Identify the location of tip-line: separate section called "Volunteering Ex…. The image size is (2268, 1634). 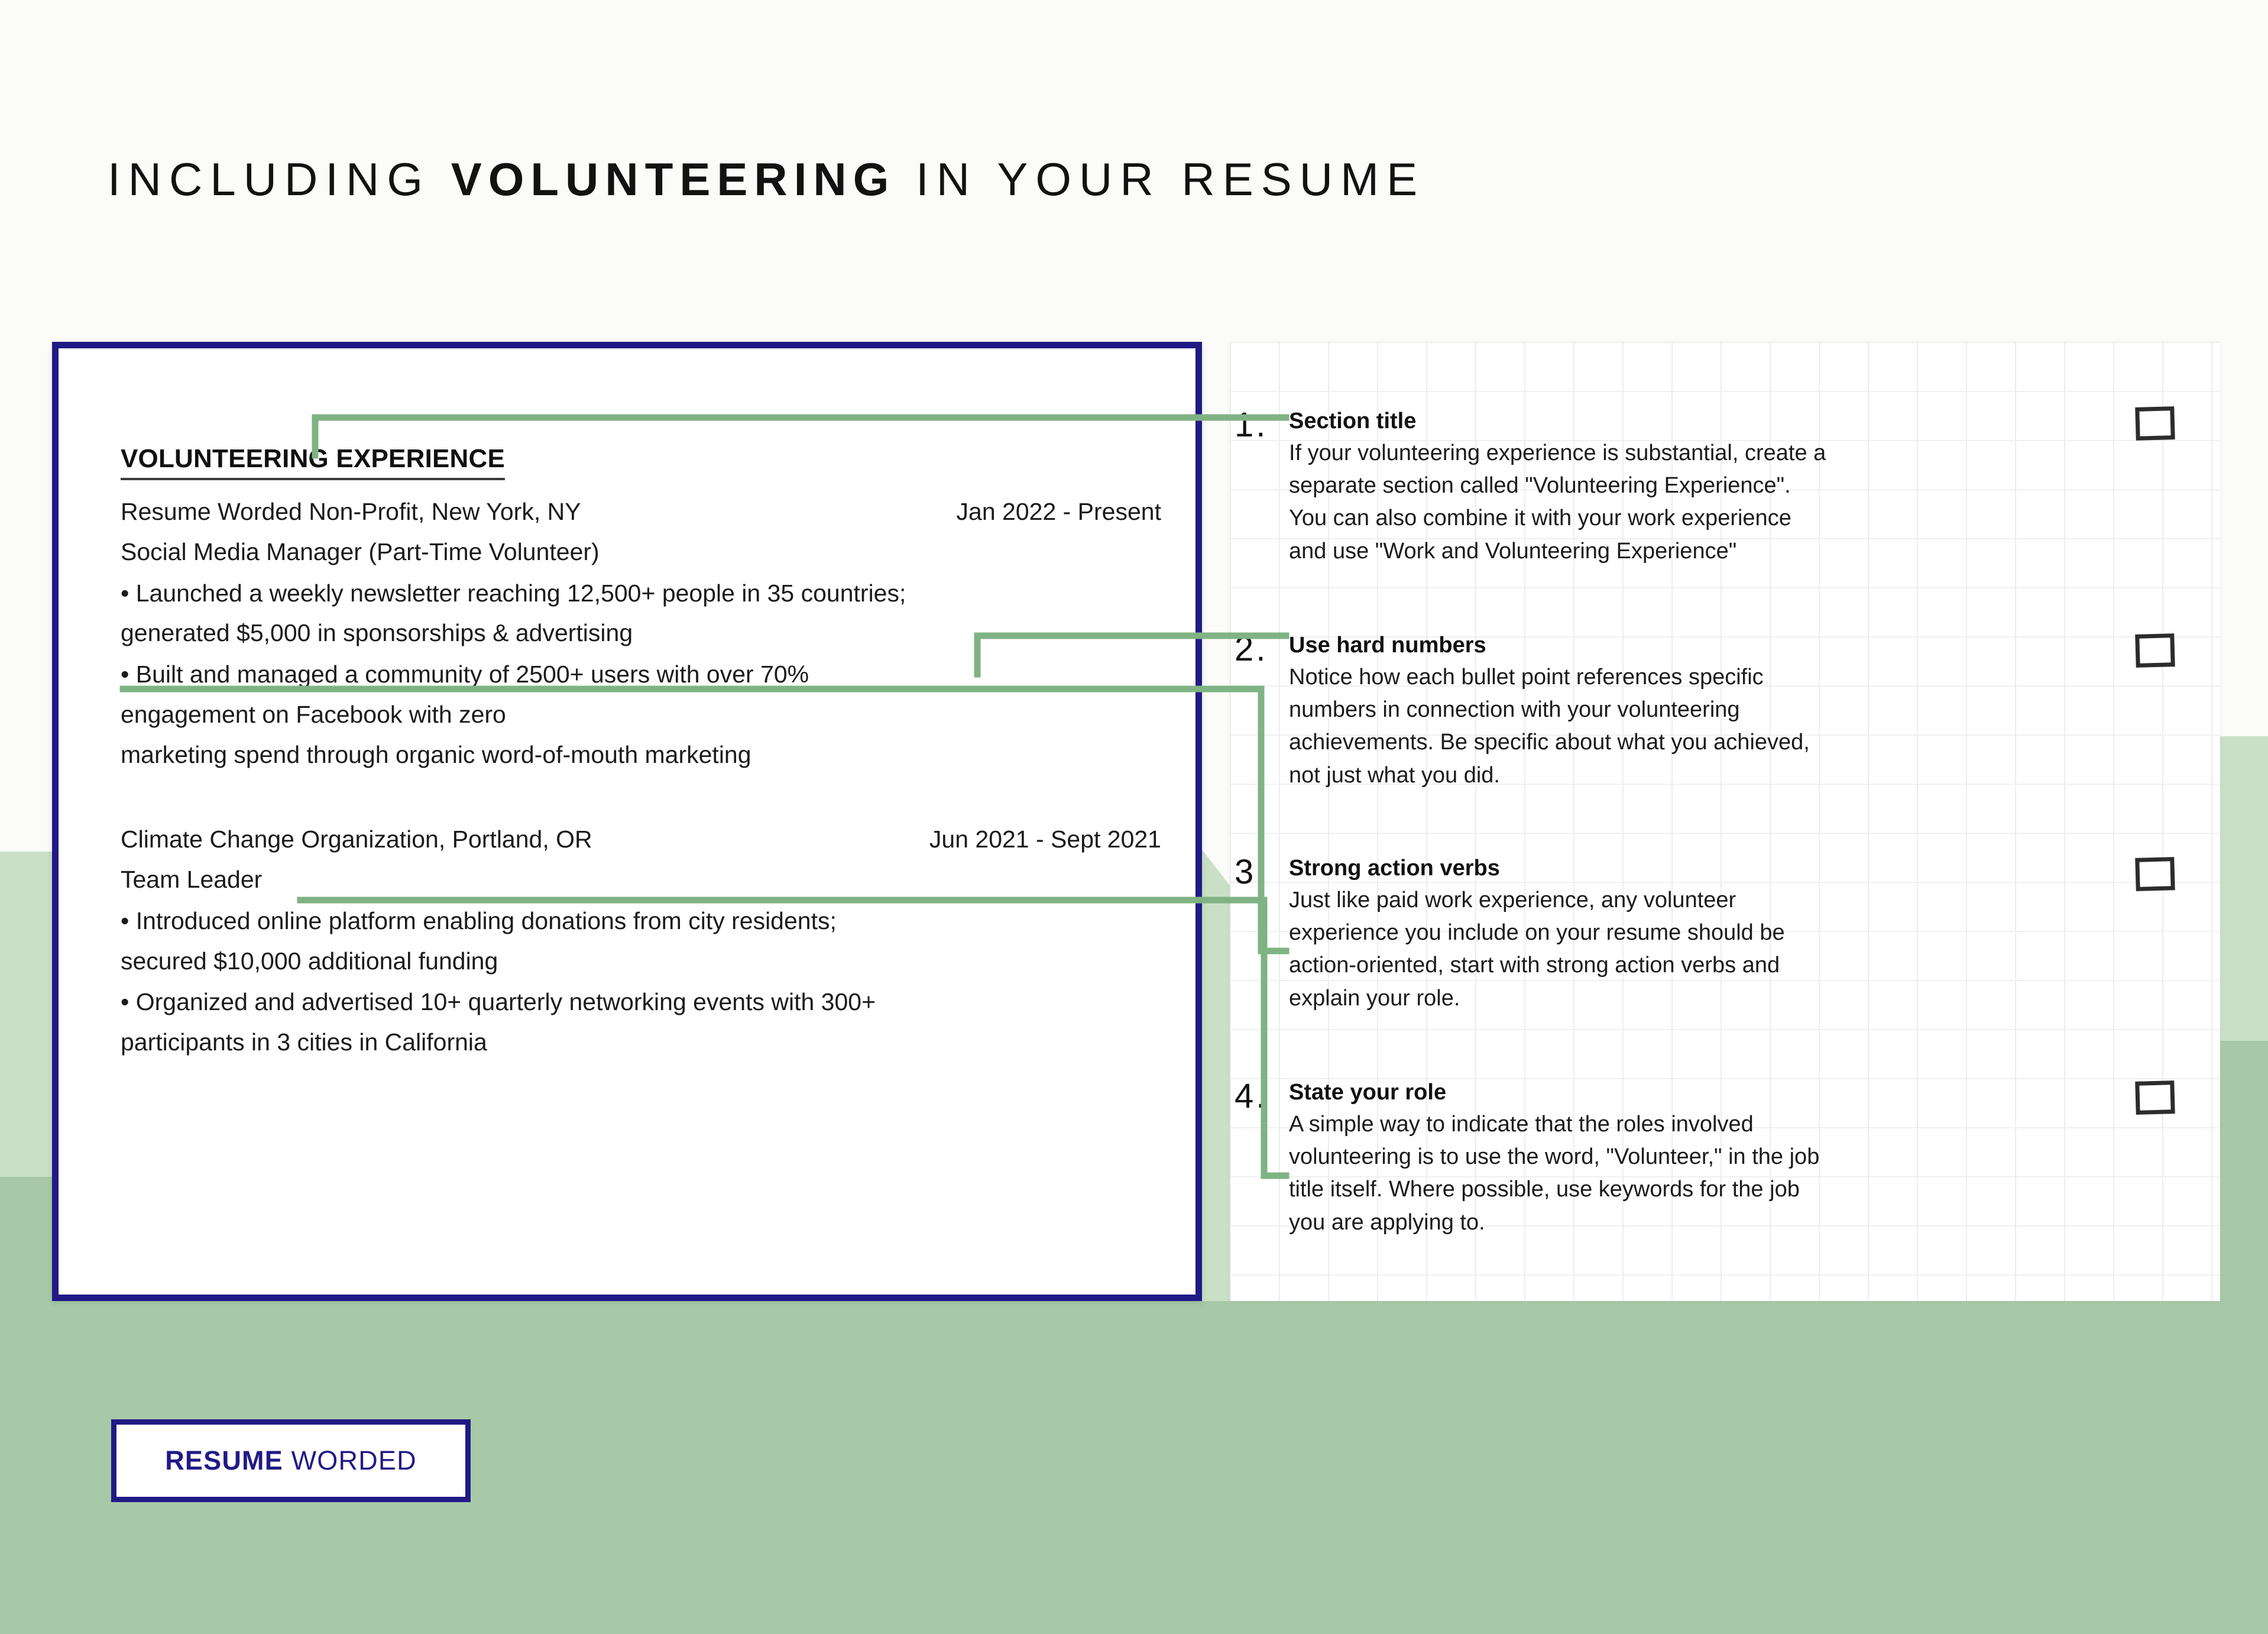
(1540, 485).